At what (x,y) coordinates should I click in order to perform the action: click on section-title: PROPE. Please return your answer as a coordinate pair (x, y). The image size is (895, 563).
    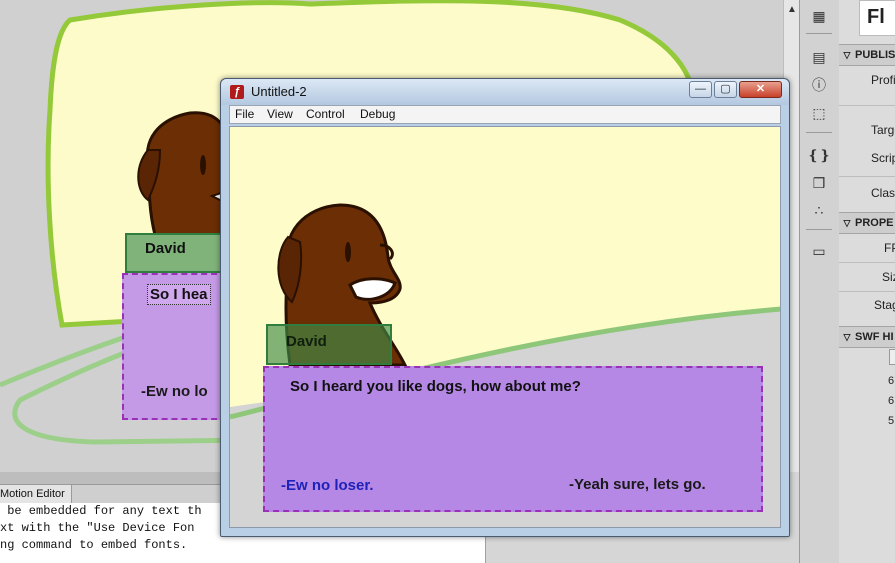
    Looking at the image, I should click on (874, 223).